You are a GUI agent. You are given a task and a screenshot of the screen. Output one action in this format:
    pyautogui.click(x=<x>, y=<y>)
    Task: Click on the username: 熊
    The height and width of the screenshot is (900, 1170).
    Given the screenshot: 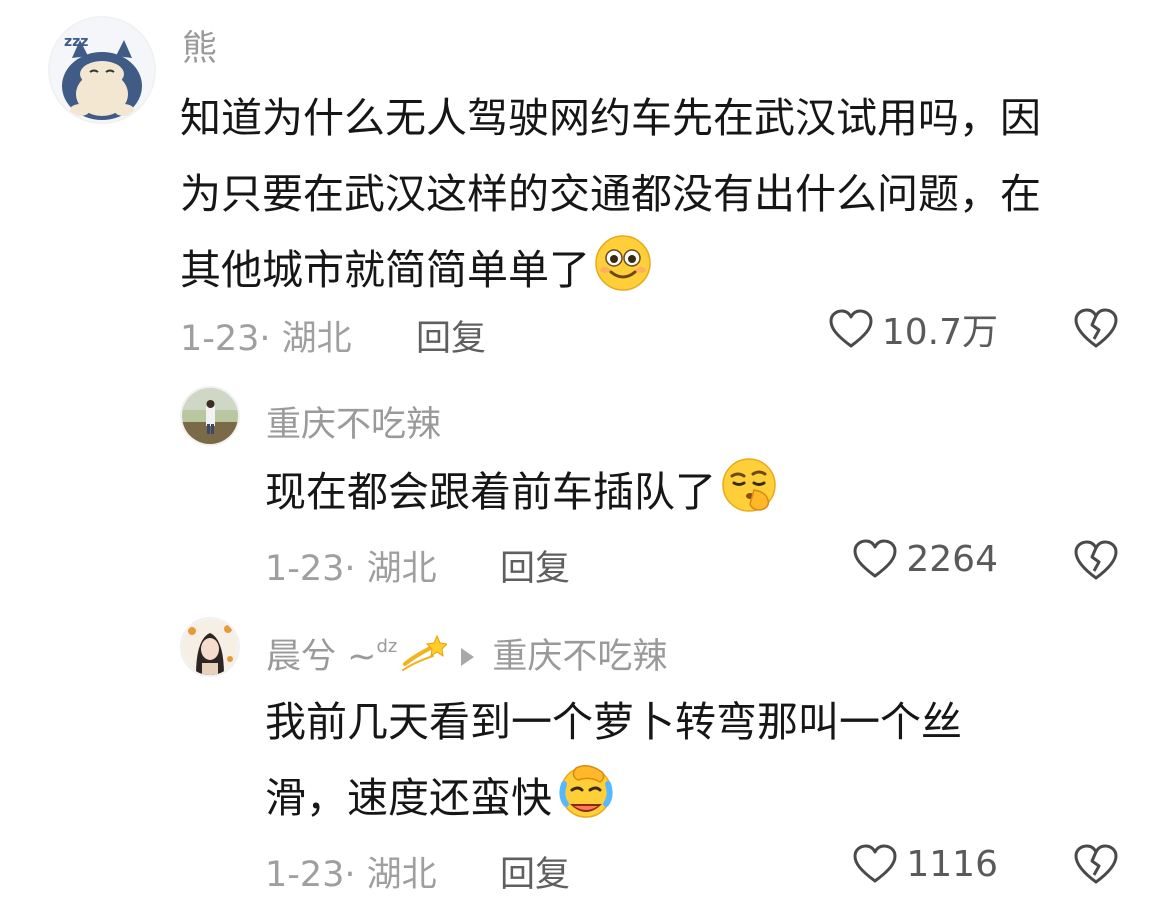 What is the action you would take?
    pyautogui.click(x=199, y=45)
    